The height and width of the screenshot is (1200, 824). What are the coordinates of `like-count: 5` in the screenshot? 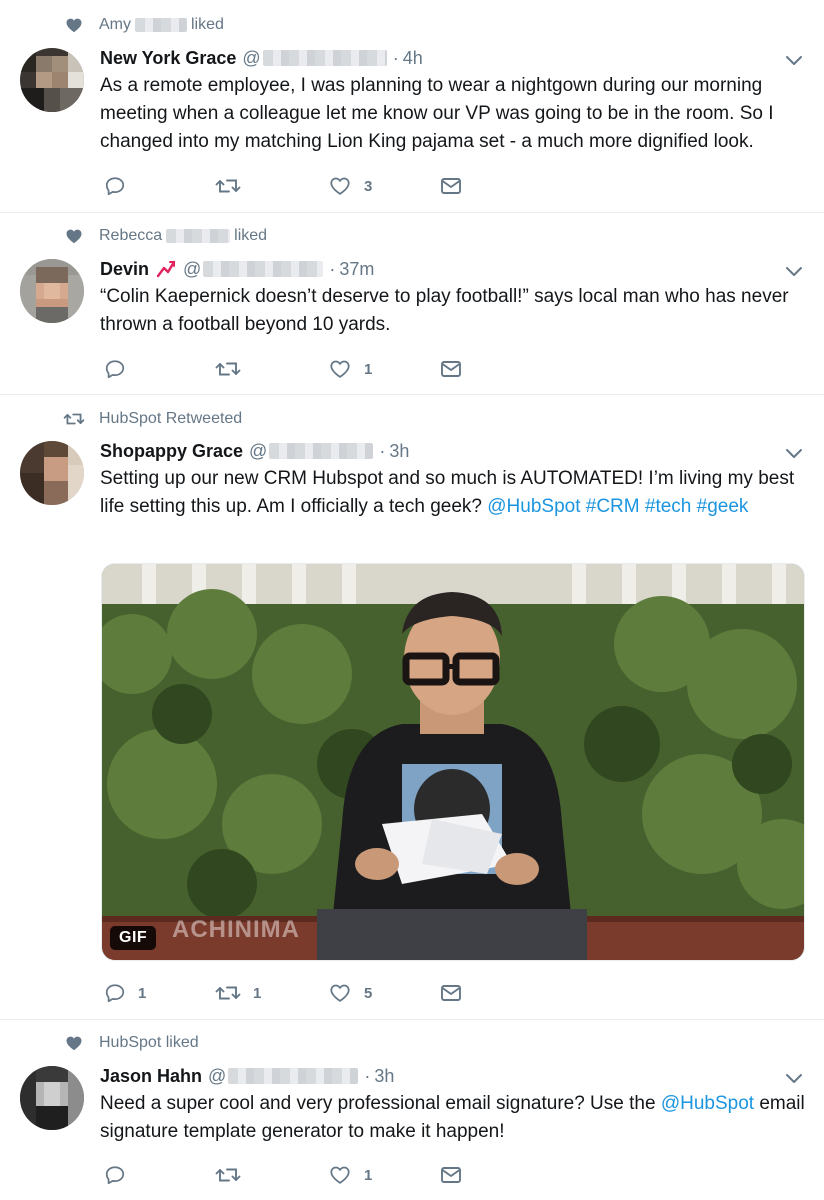 It's located at (368, 993).